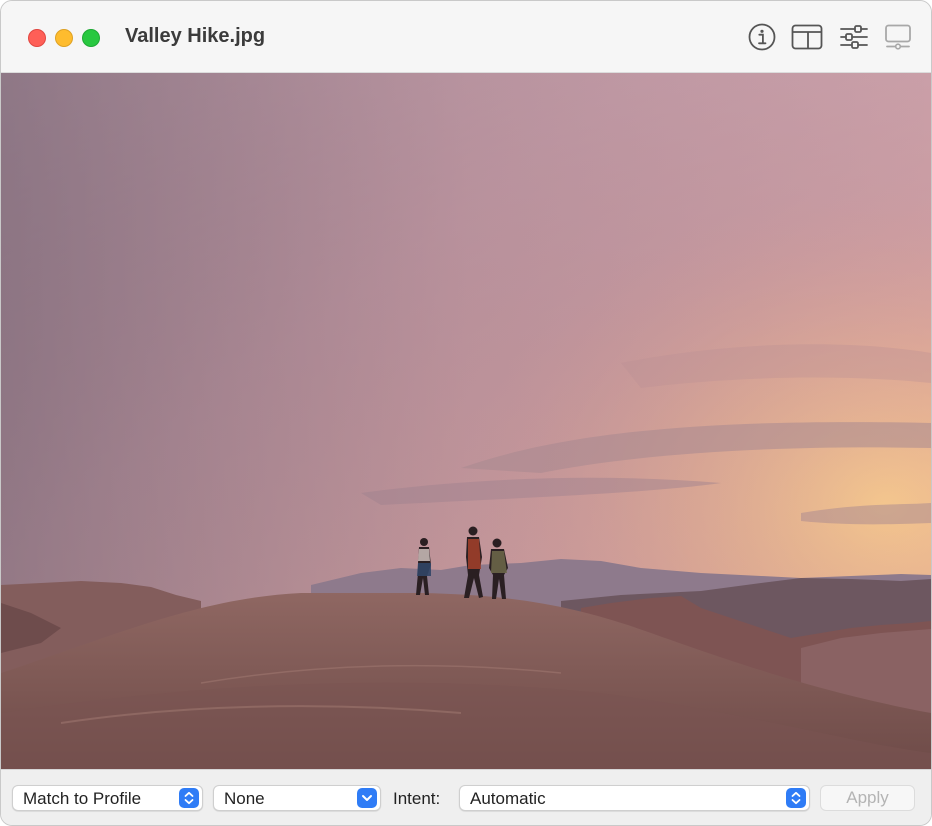 The image size is (932, 826). I want to click on window-title: Valley Hike.jpg, so click(195, 36).